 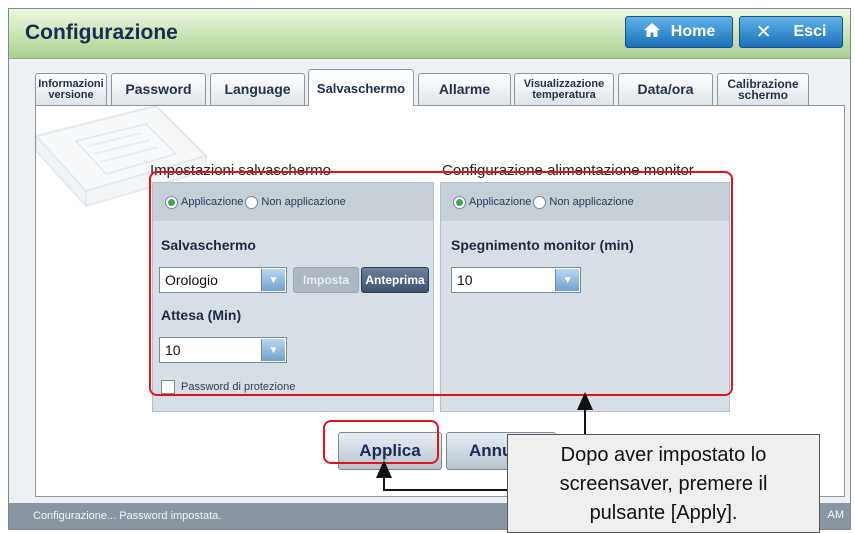 I want to click on tab-salvaschermo: Salvaschermo, so click(x=361, y=87).